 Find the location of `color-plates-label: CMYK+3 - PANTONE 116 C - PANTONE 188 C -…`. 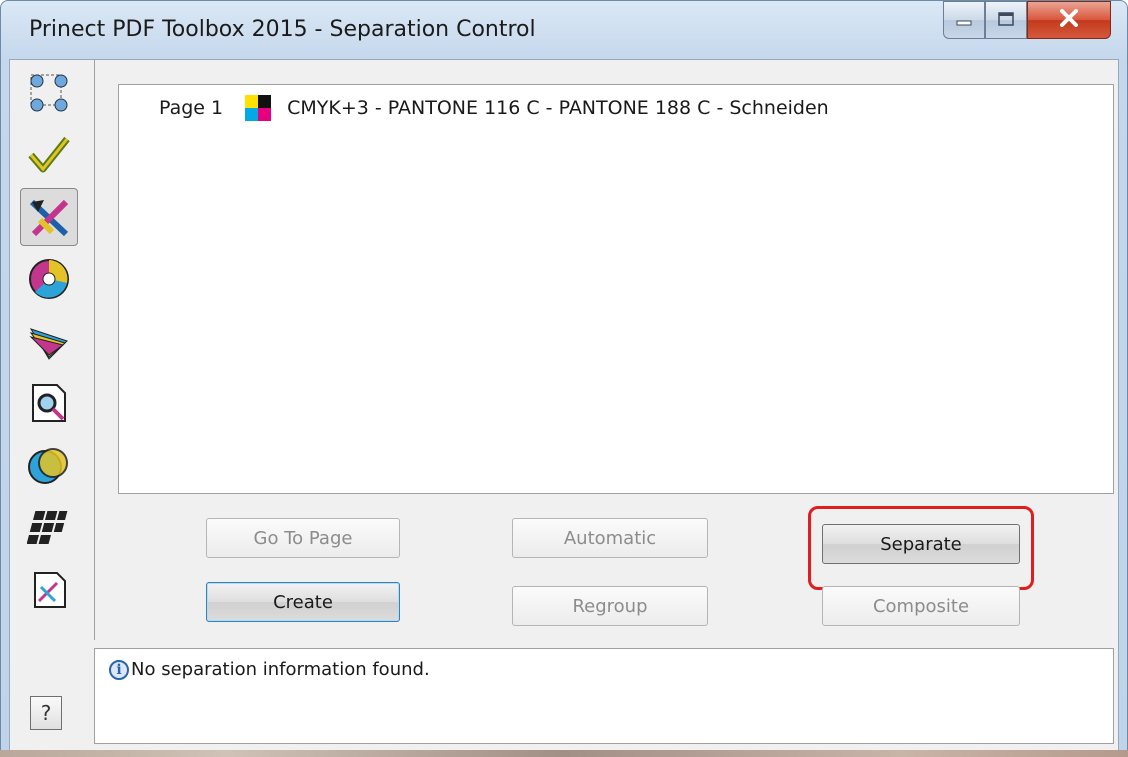

color-plates-label: CMYK+3 - PANTONE 116 C - PANTONE 188 C -… is located at coordinates (558, 108).